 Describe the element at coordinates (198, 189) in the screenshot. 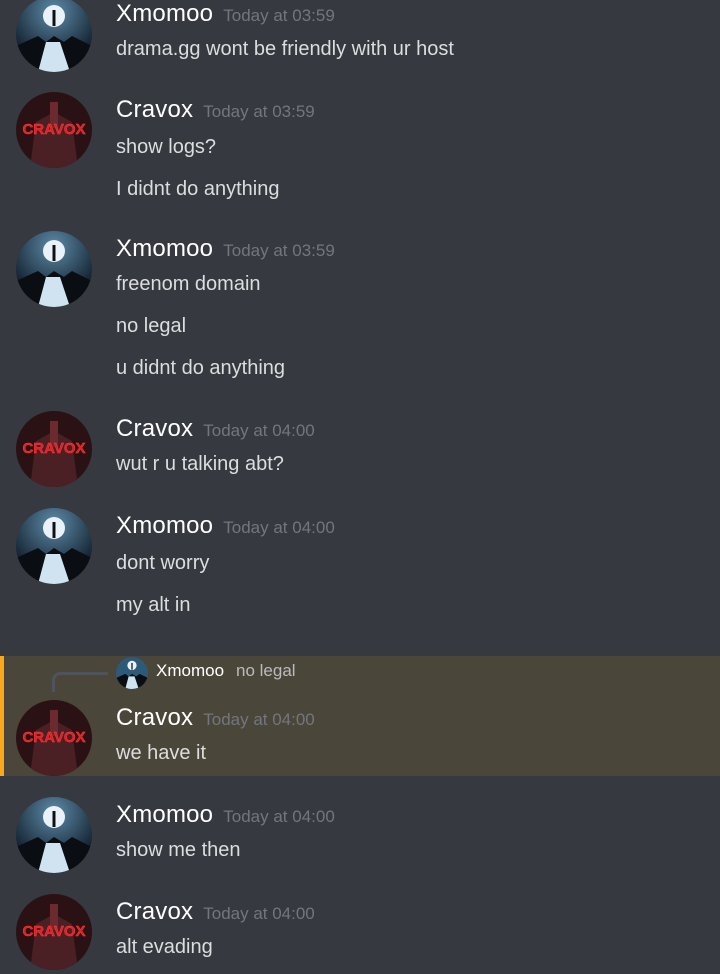

I see `message-text: I didnt do anything` at that location.